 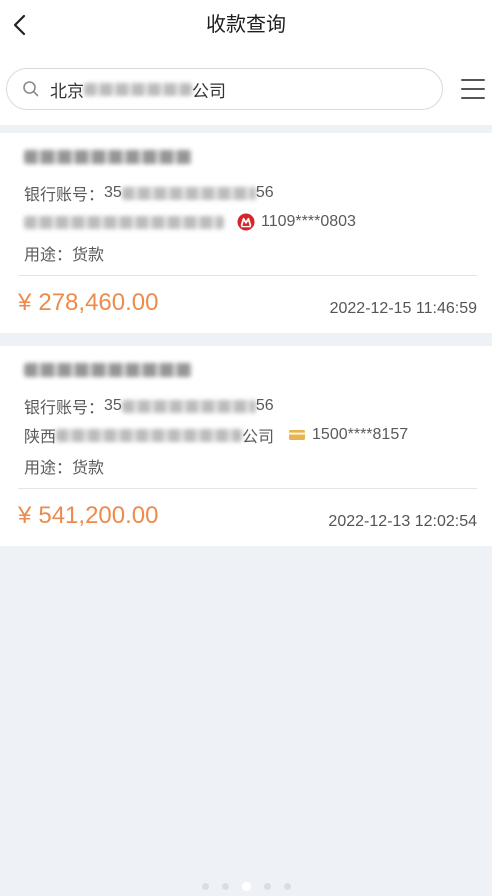 What do you see at coordinates (209, 91) in the screenshot?
I see `search-value-suffix: 公司` at bounding box center [209, 91].